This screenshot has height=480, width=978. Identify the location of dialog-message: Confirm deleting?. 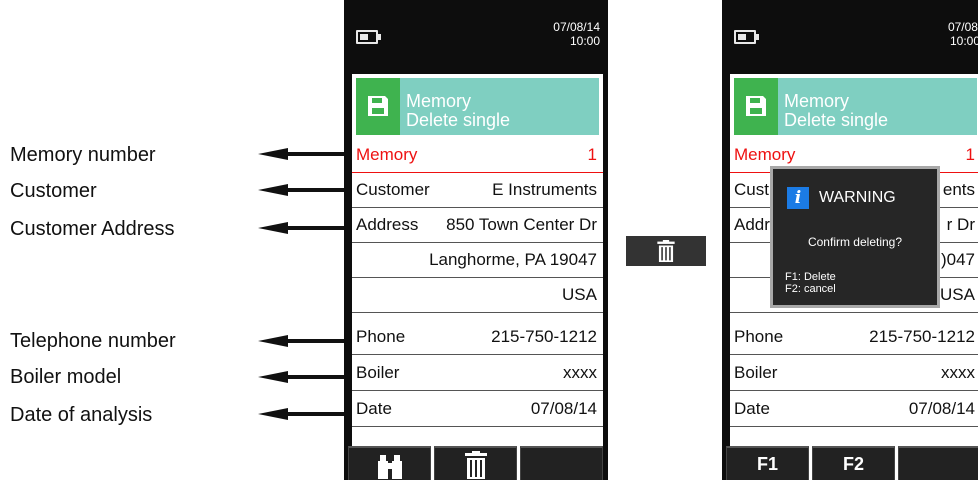
(855, 242).